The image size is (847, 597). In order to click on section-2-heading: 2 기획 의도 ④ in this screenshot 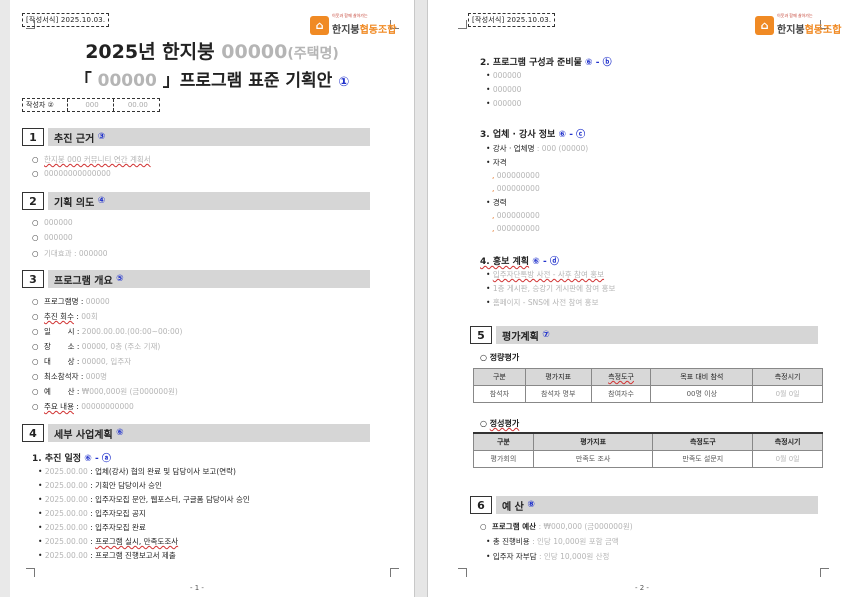, I will do `click(196, 201)`.